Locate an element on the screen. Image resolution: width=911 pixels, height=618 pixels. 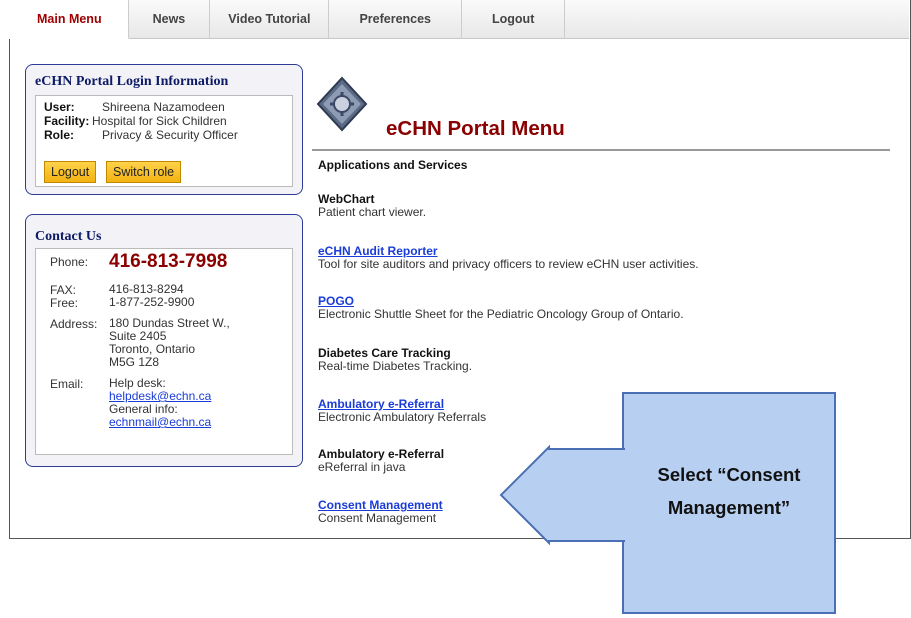
user-value: Shireena Nazamodeen is located at coordinates (163, 107).